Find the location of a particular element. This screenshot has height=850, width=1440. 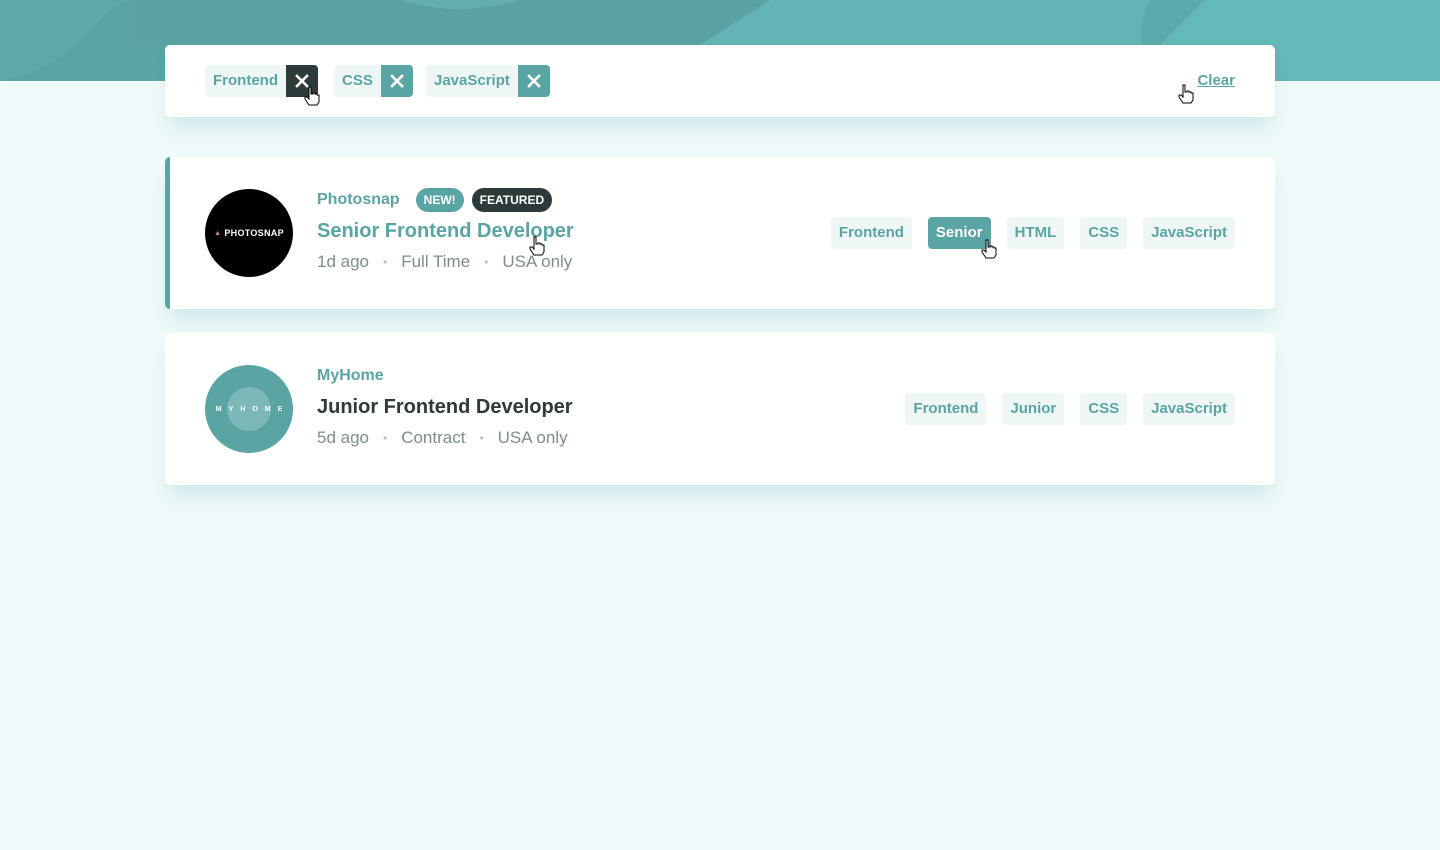

filter-chip-javascript: JavaScript is located at coordinates (488, 81).